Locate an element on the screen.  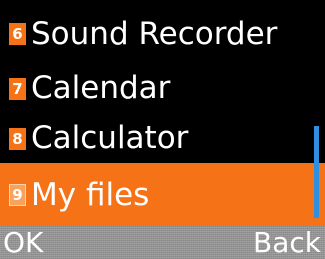
menu-item-number-badge: 7 is located at coordinates (17, 89).